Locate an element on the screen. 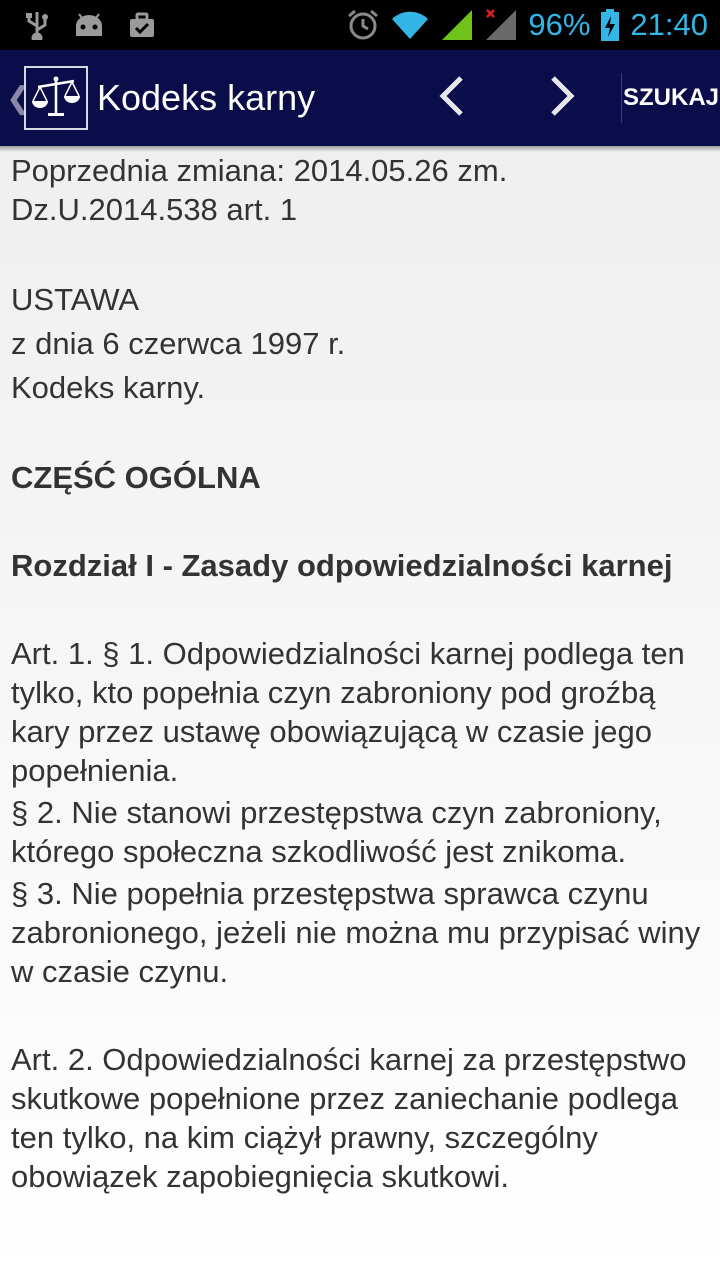 This screenshot has height=1280, width=720. battery-charging-icon is located at coordinates (610, 25).